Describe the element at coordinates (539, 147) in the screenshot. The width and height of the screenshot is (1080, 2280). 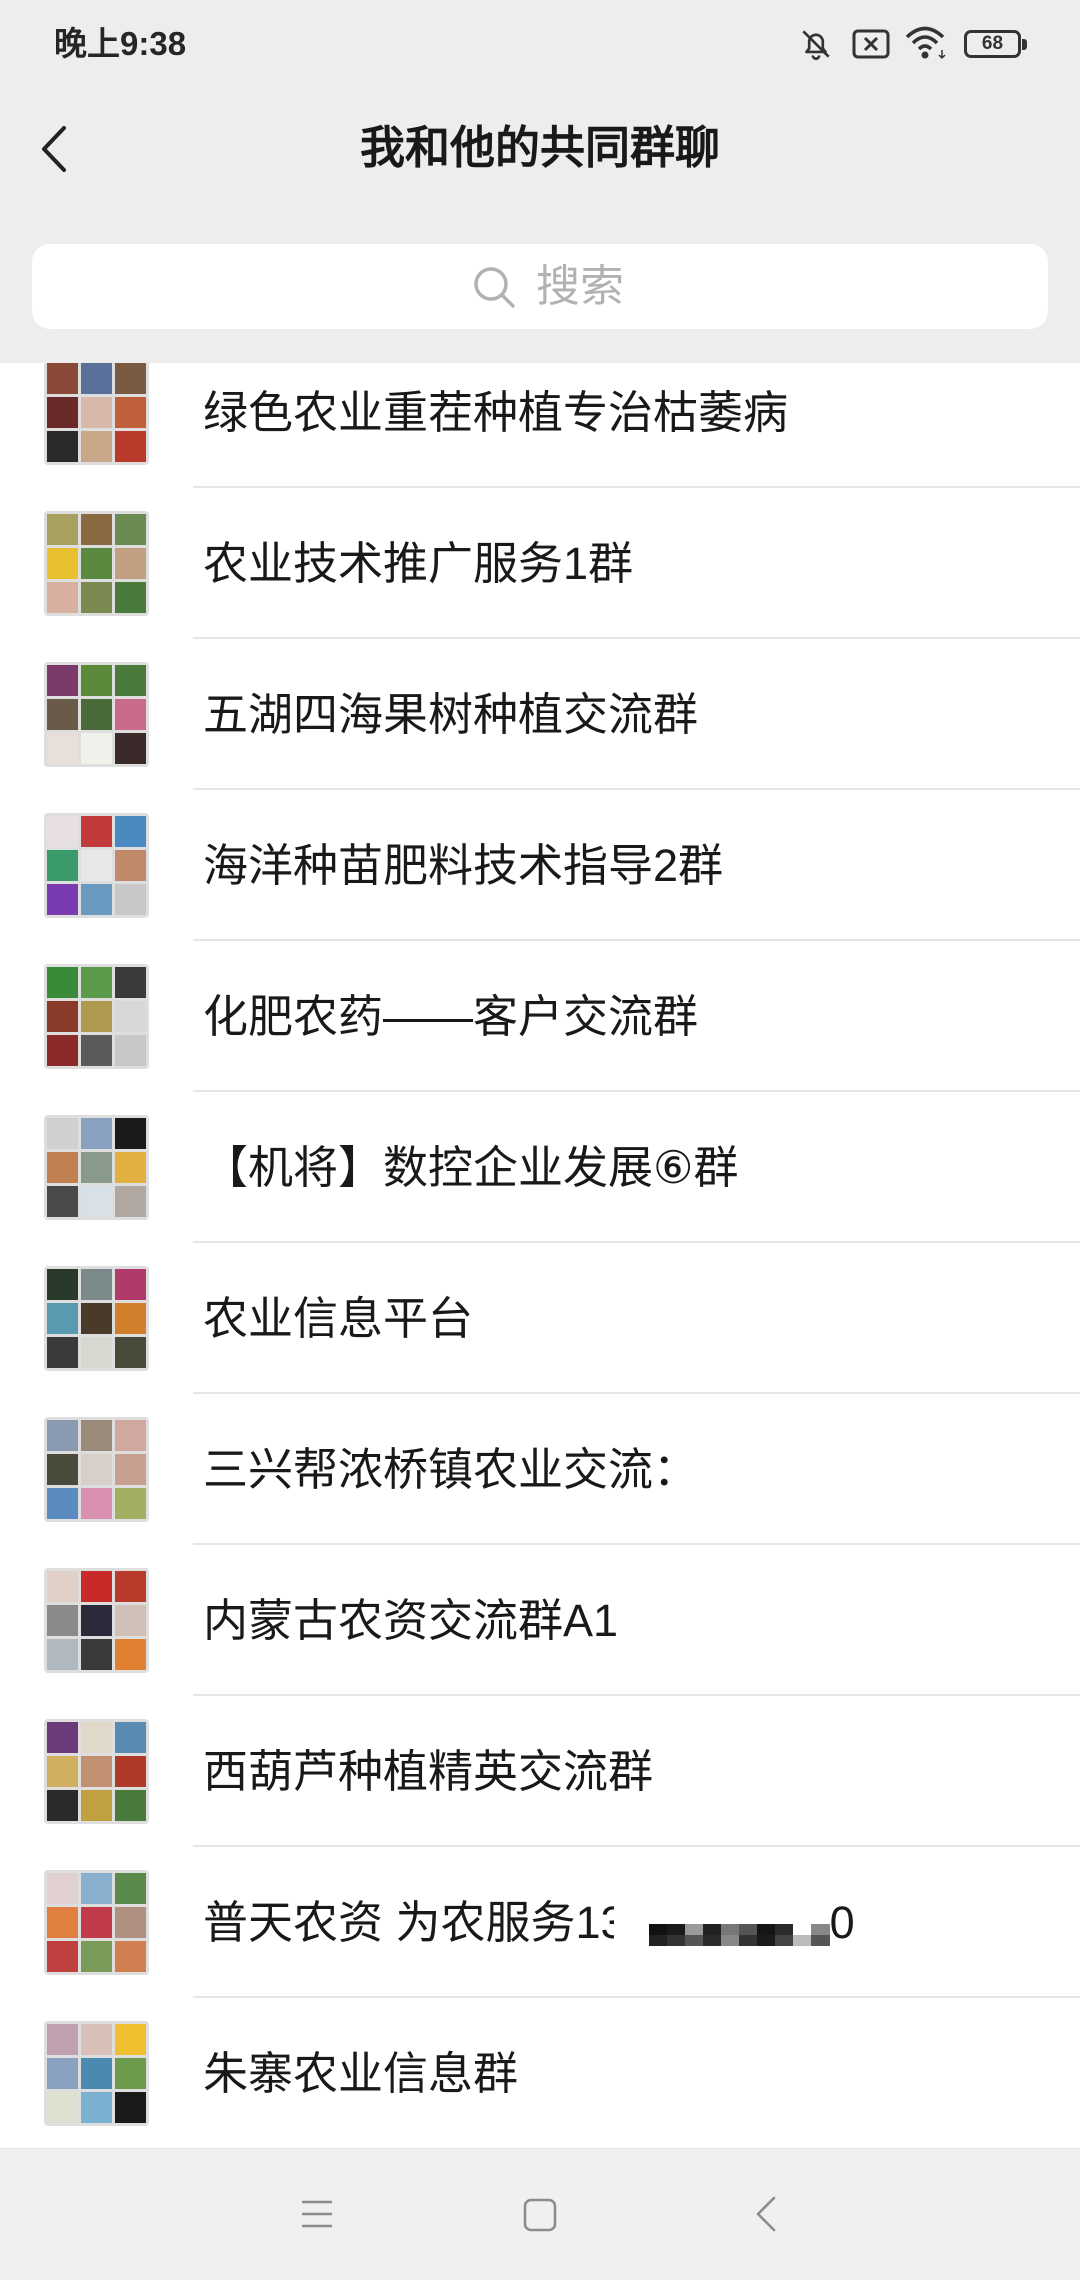
I see `page-title: 我和他的共同群聊` at that location.